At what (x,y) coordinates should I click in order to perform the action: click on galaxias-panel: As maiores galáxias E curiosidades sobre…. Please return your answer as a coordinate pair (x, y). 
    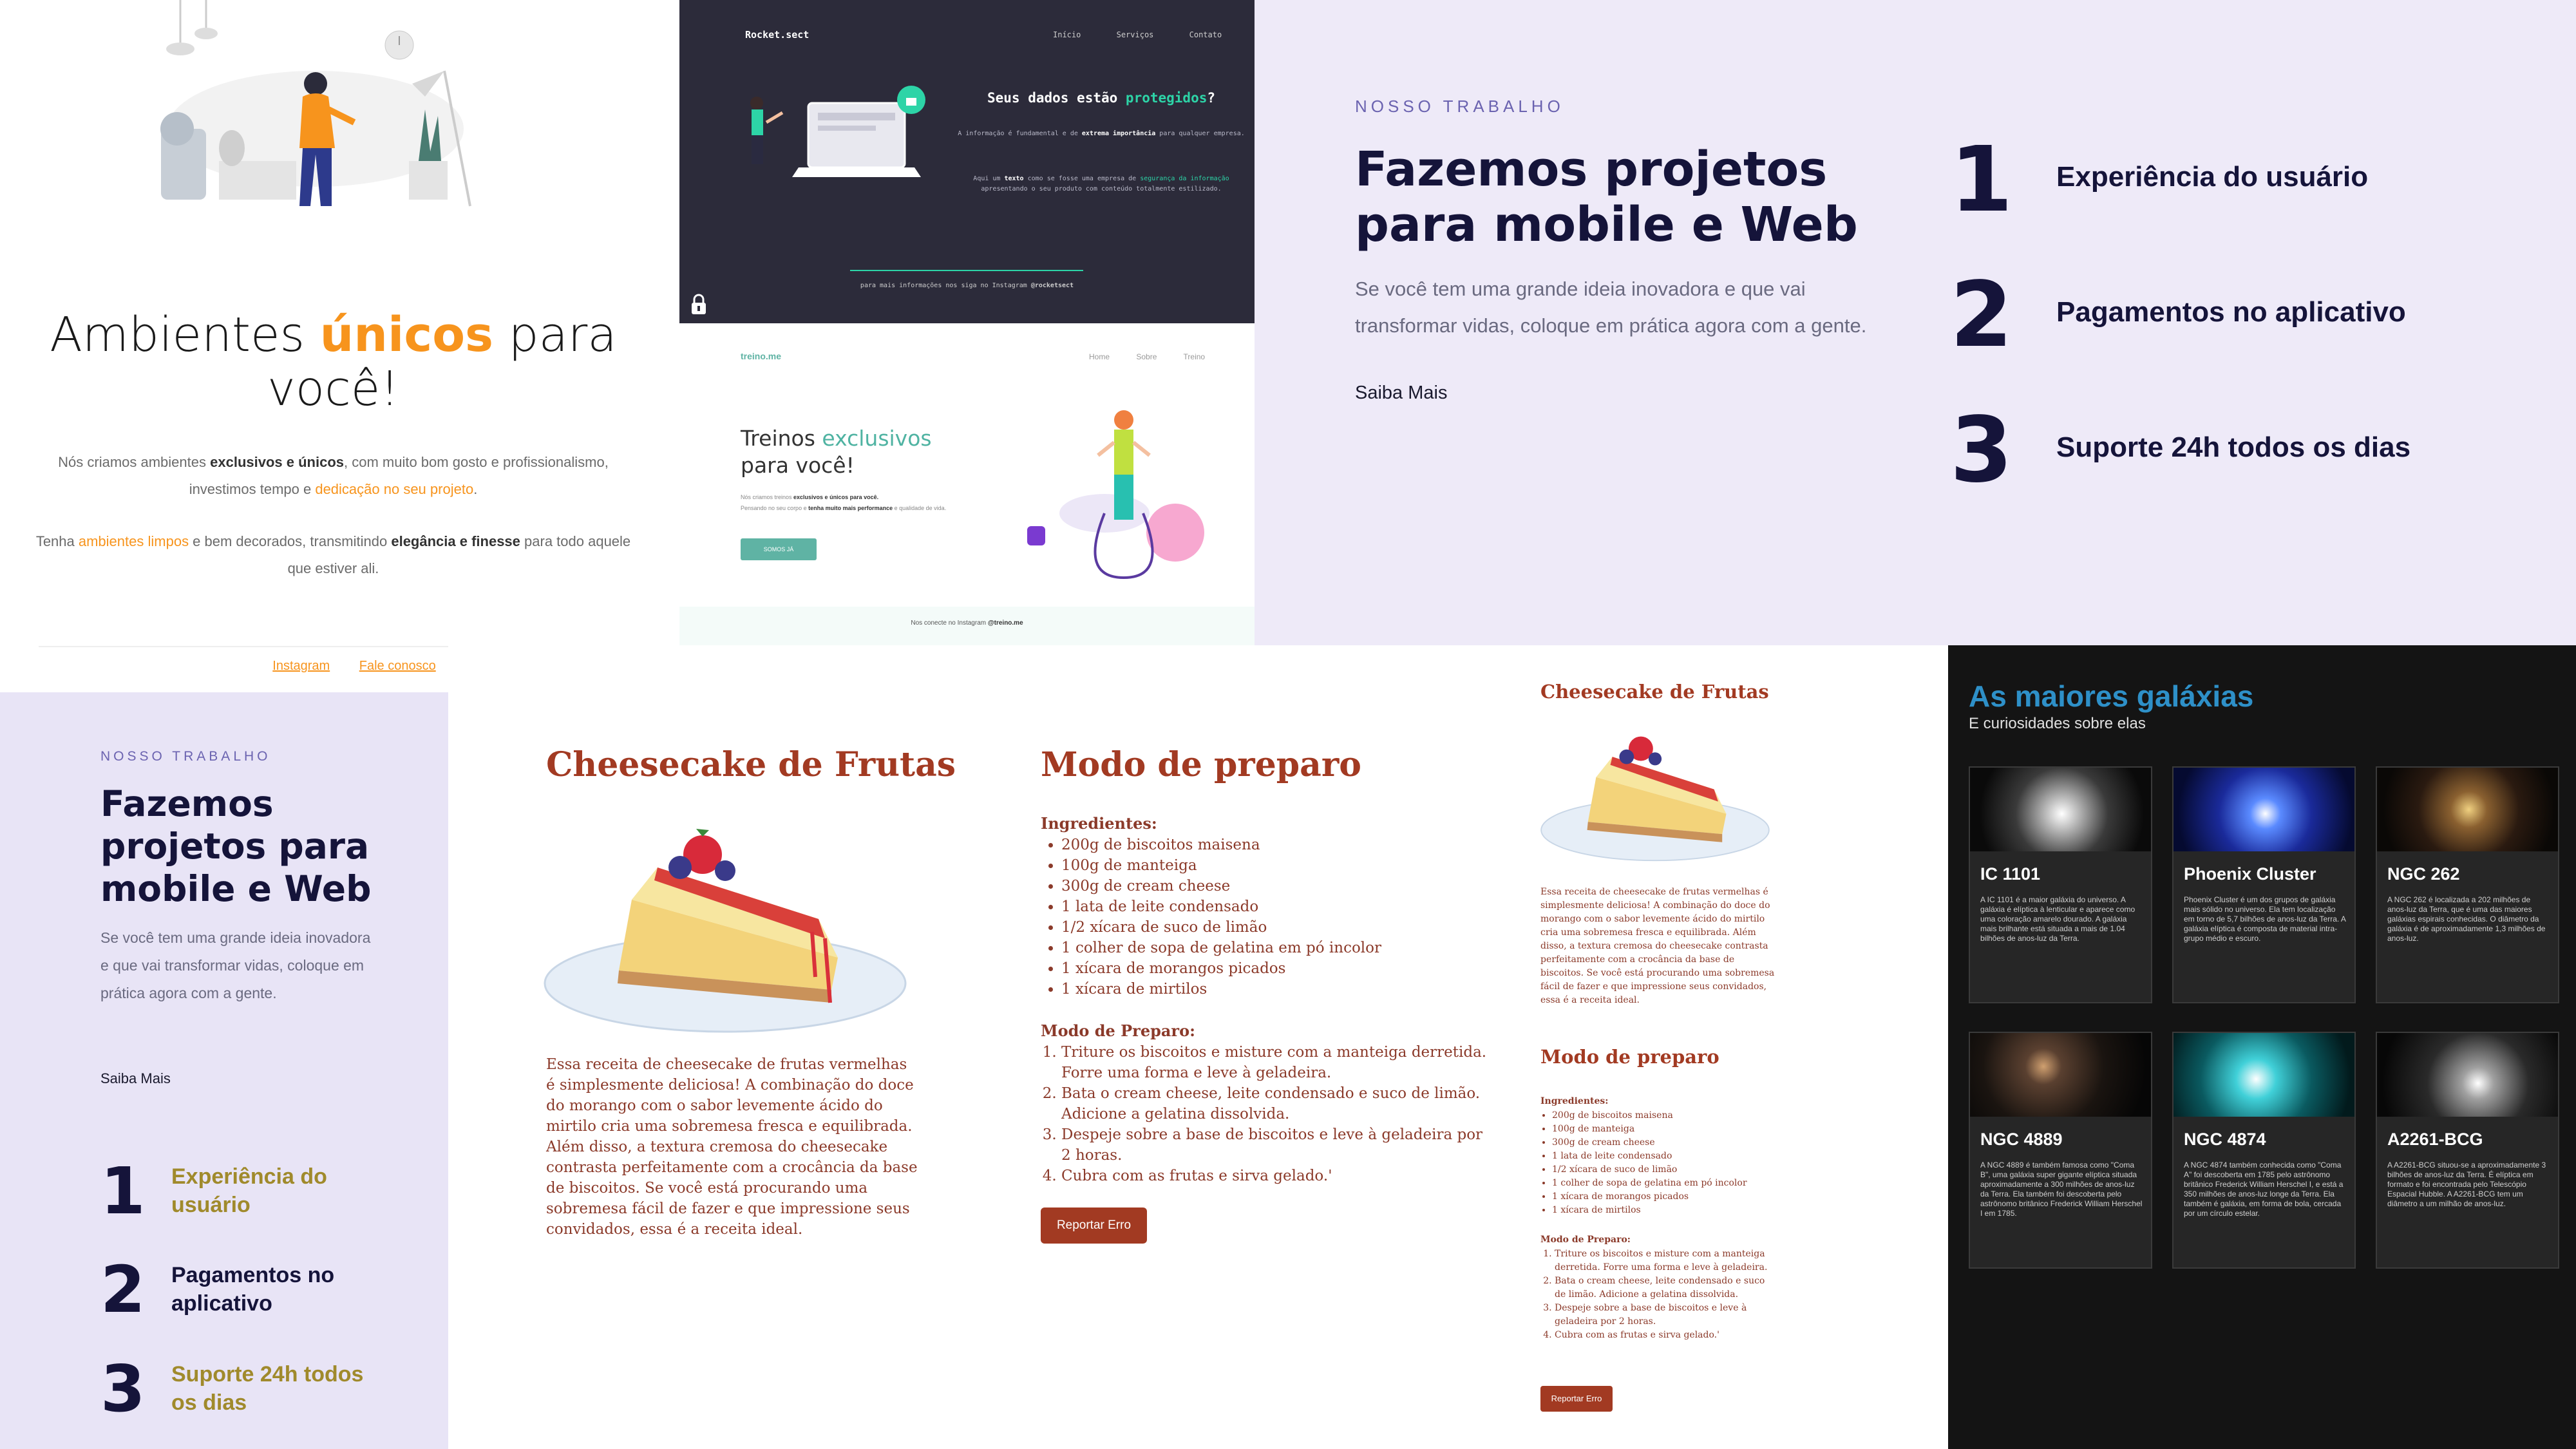
    Looking at the image, I should click on (2262, 1047).